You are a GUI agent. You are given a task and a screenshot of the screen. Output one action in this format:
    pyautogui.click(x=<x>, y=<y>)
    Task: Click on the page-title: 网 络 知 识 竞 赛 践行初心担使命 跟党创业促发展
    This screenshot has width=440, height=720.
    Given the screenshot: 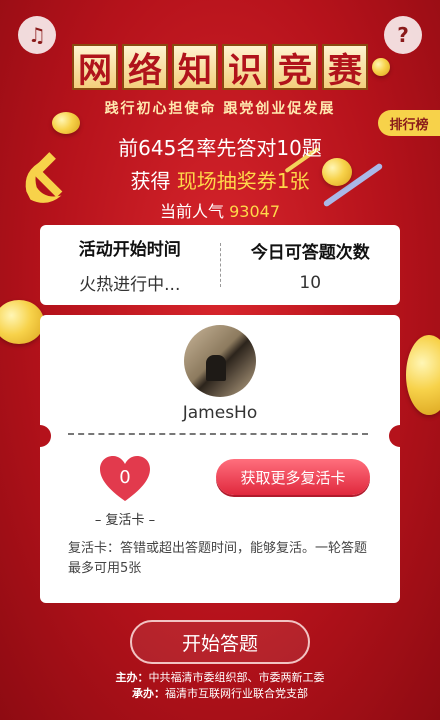 What is the action you would take?
    pyautogui.click(x=220, y=81)
    